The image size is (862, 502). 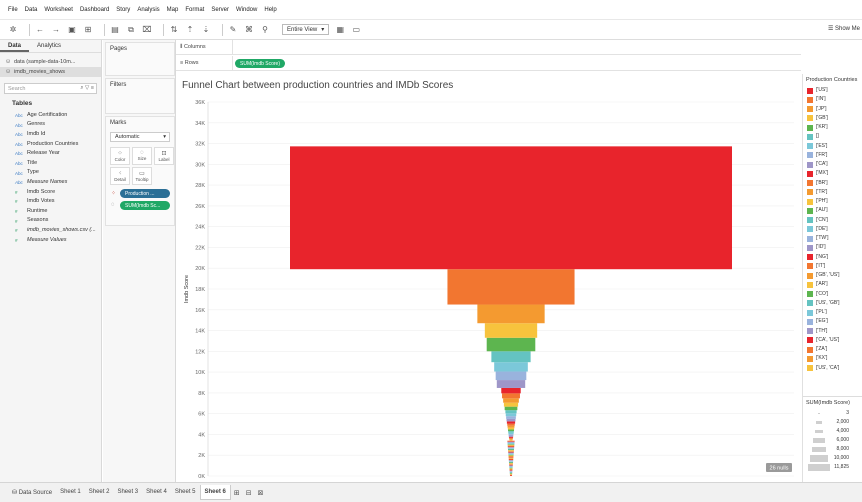 I want to click on swap-icon: ⇅, so click(x=174, y=29).